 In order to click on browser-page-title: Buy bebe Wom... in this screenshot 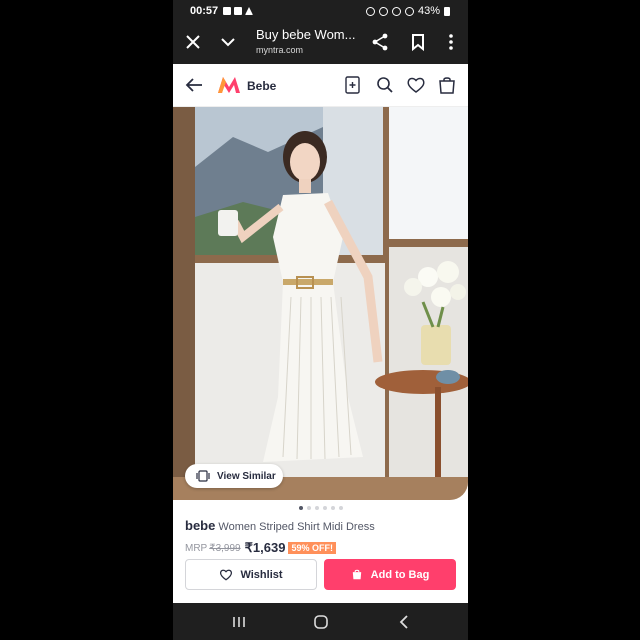, I will do `click(306, 34)`.